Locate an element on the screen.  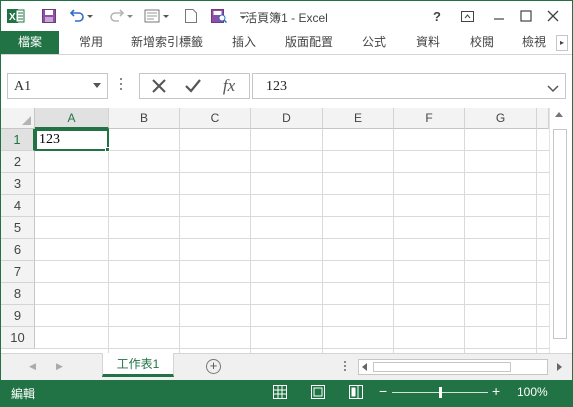
vertical-scrollbar is located at coordinates (560, 230).